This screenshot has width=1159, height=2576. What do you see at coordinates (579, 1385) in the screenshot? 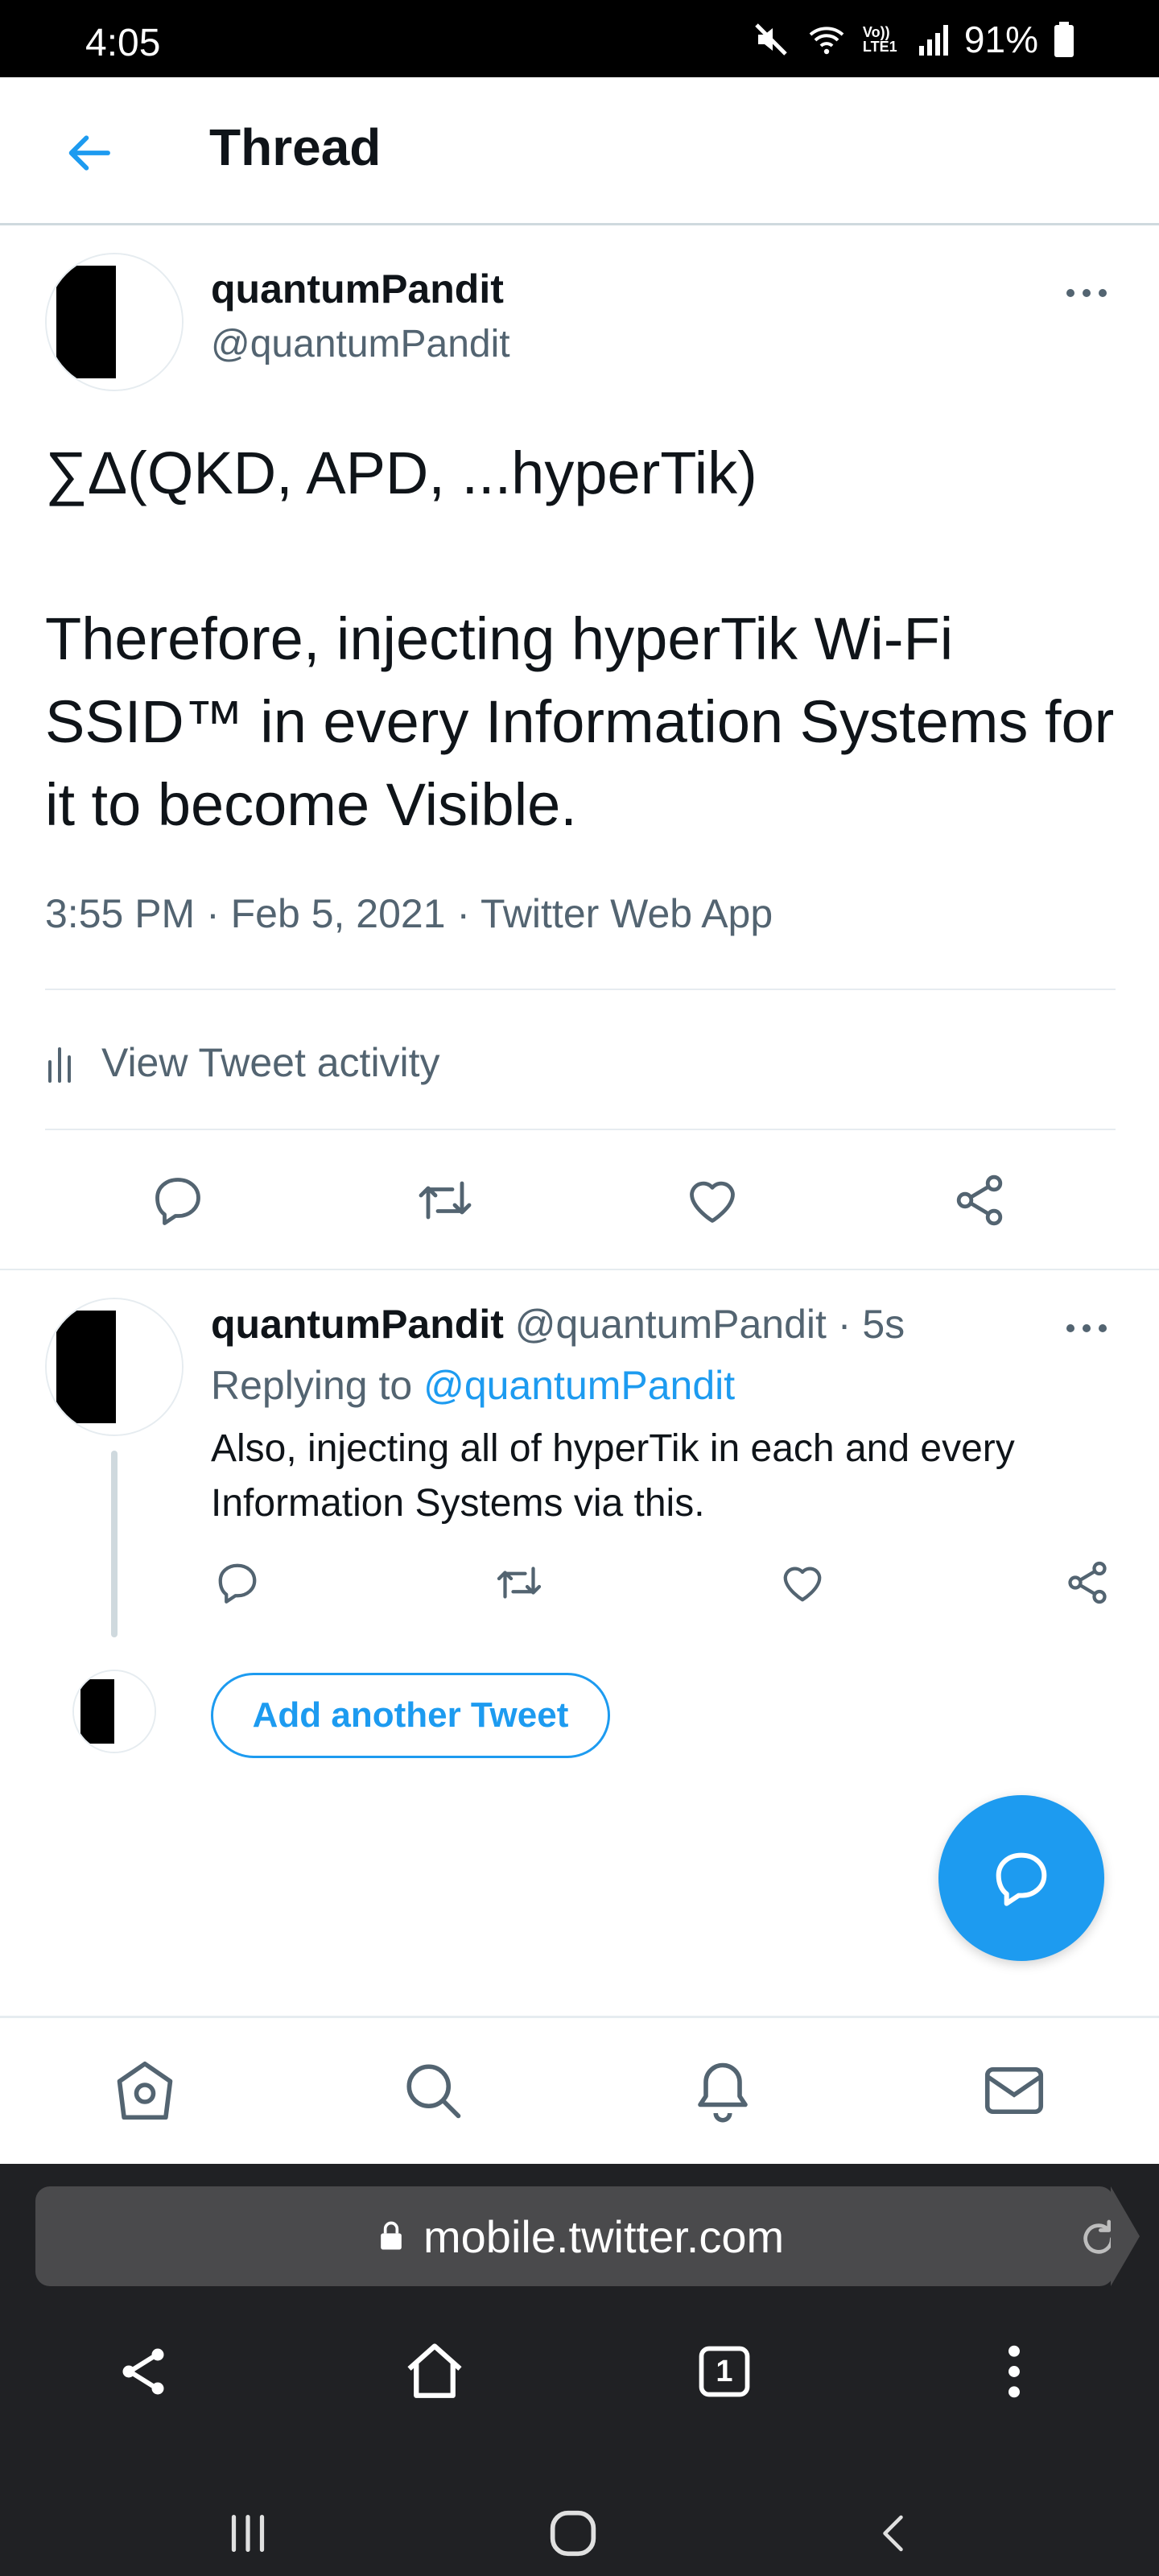
I see `replying-handle-link: @quantumPandit` at bounding box center [579, 1385].